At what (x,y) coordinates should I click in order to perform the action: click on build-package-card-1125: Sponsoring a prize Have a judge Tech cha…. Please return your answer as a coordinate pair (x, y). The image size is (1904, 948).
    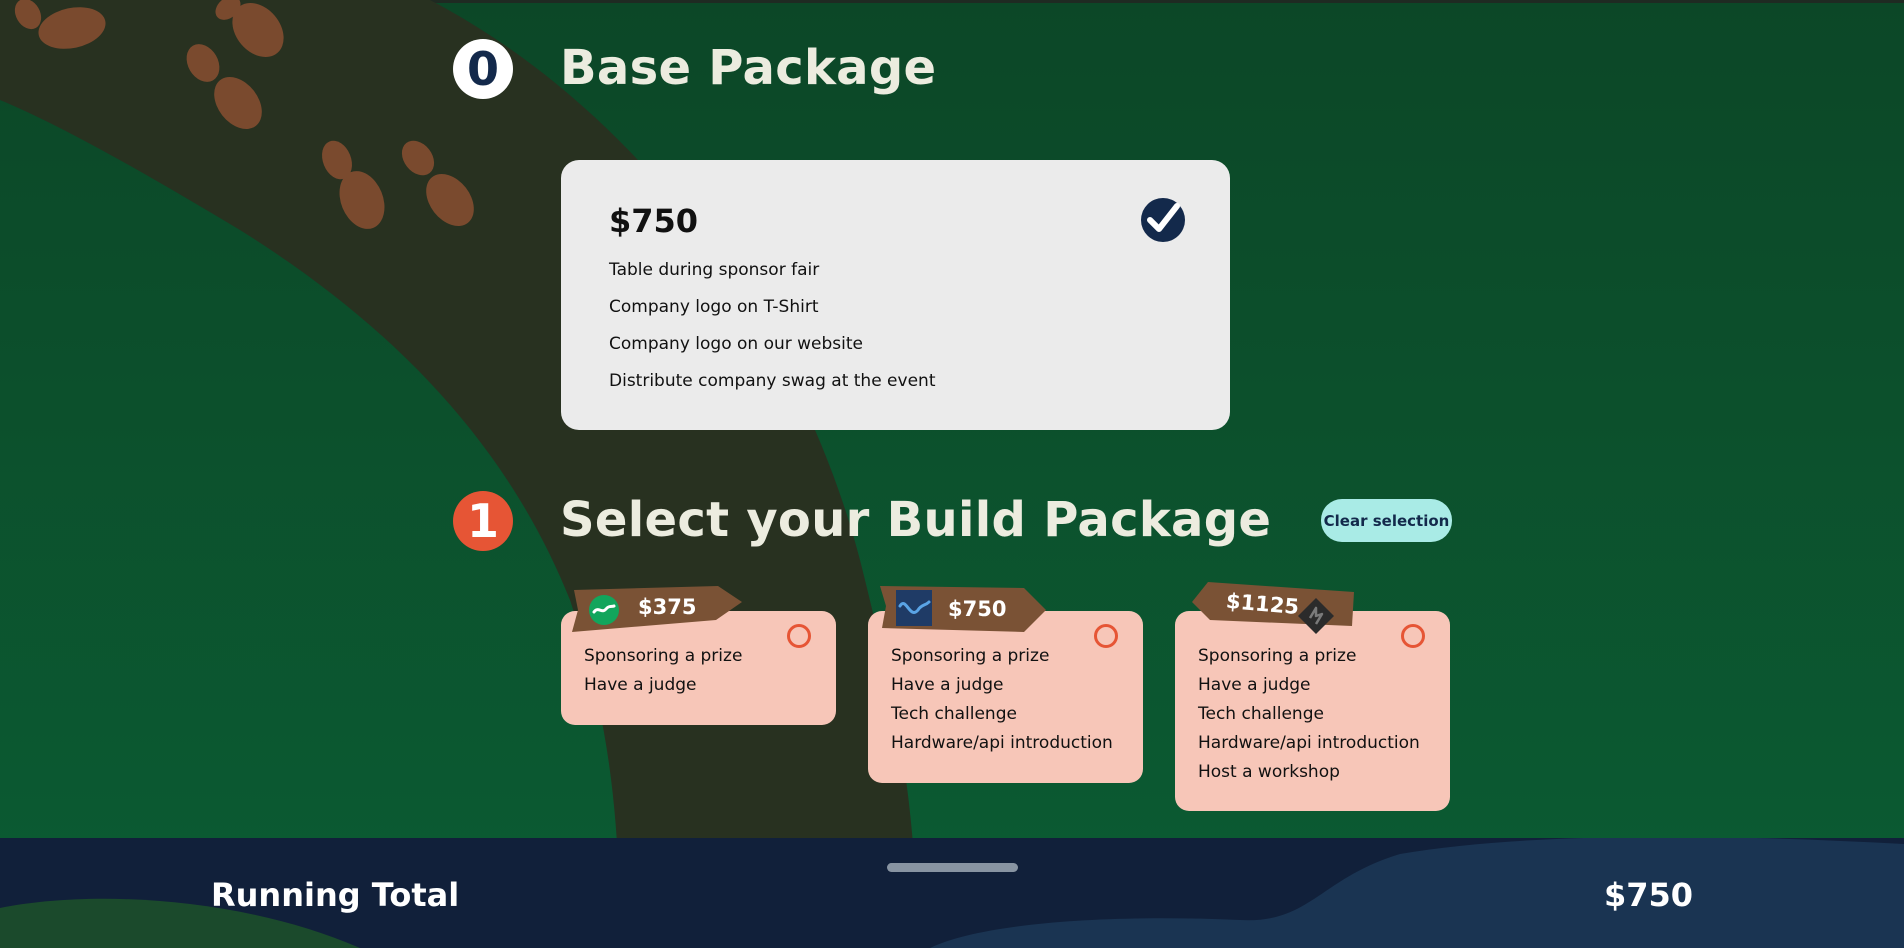
    Looking at the image, I should click on (1312, 711).